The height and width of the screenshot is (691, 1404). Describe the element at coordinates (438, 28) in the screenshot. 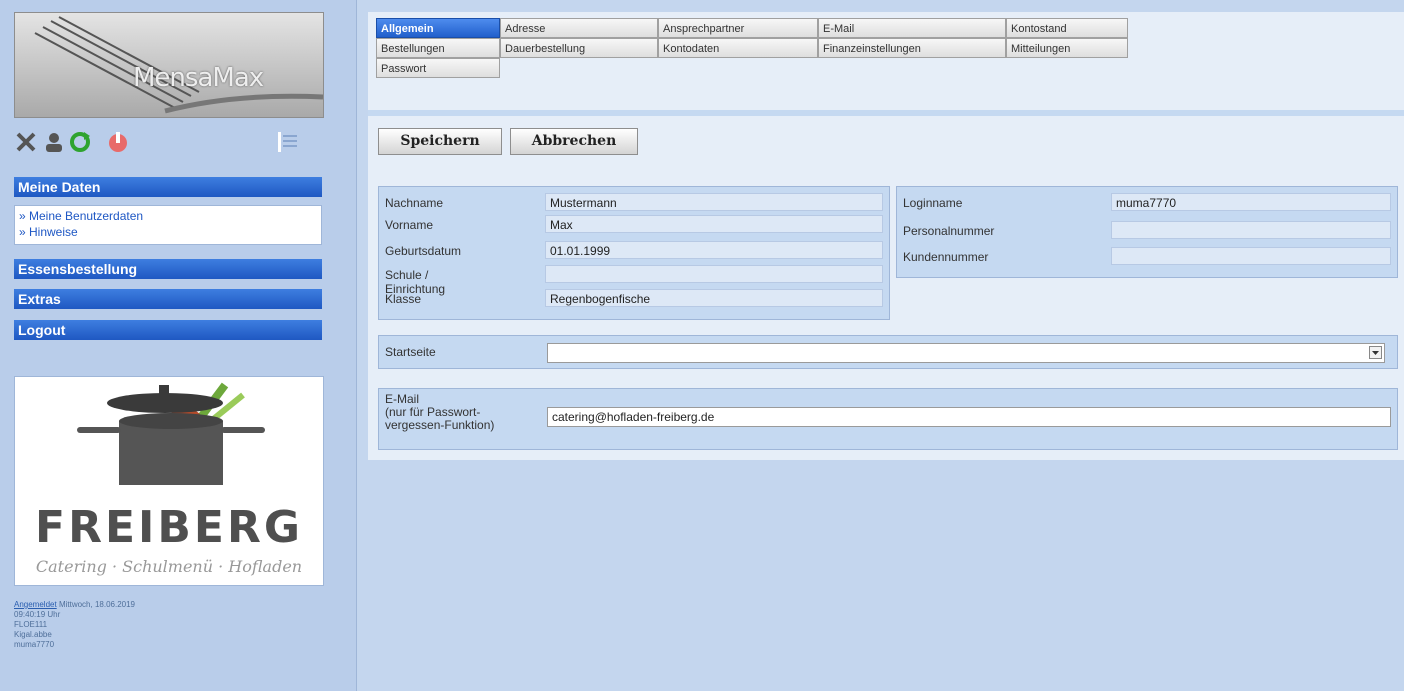

I see `tab-allgemein: Allgemein` at that location.